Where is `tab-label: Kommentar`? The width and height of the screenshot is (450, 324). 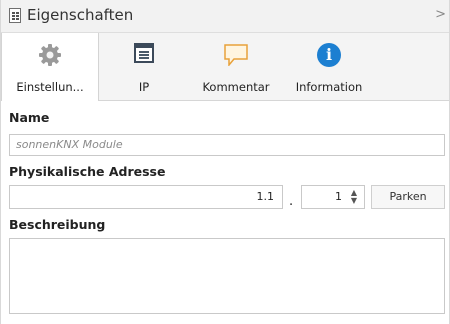 tab-label: Kommentar is located at coordinates (236, 87).